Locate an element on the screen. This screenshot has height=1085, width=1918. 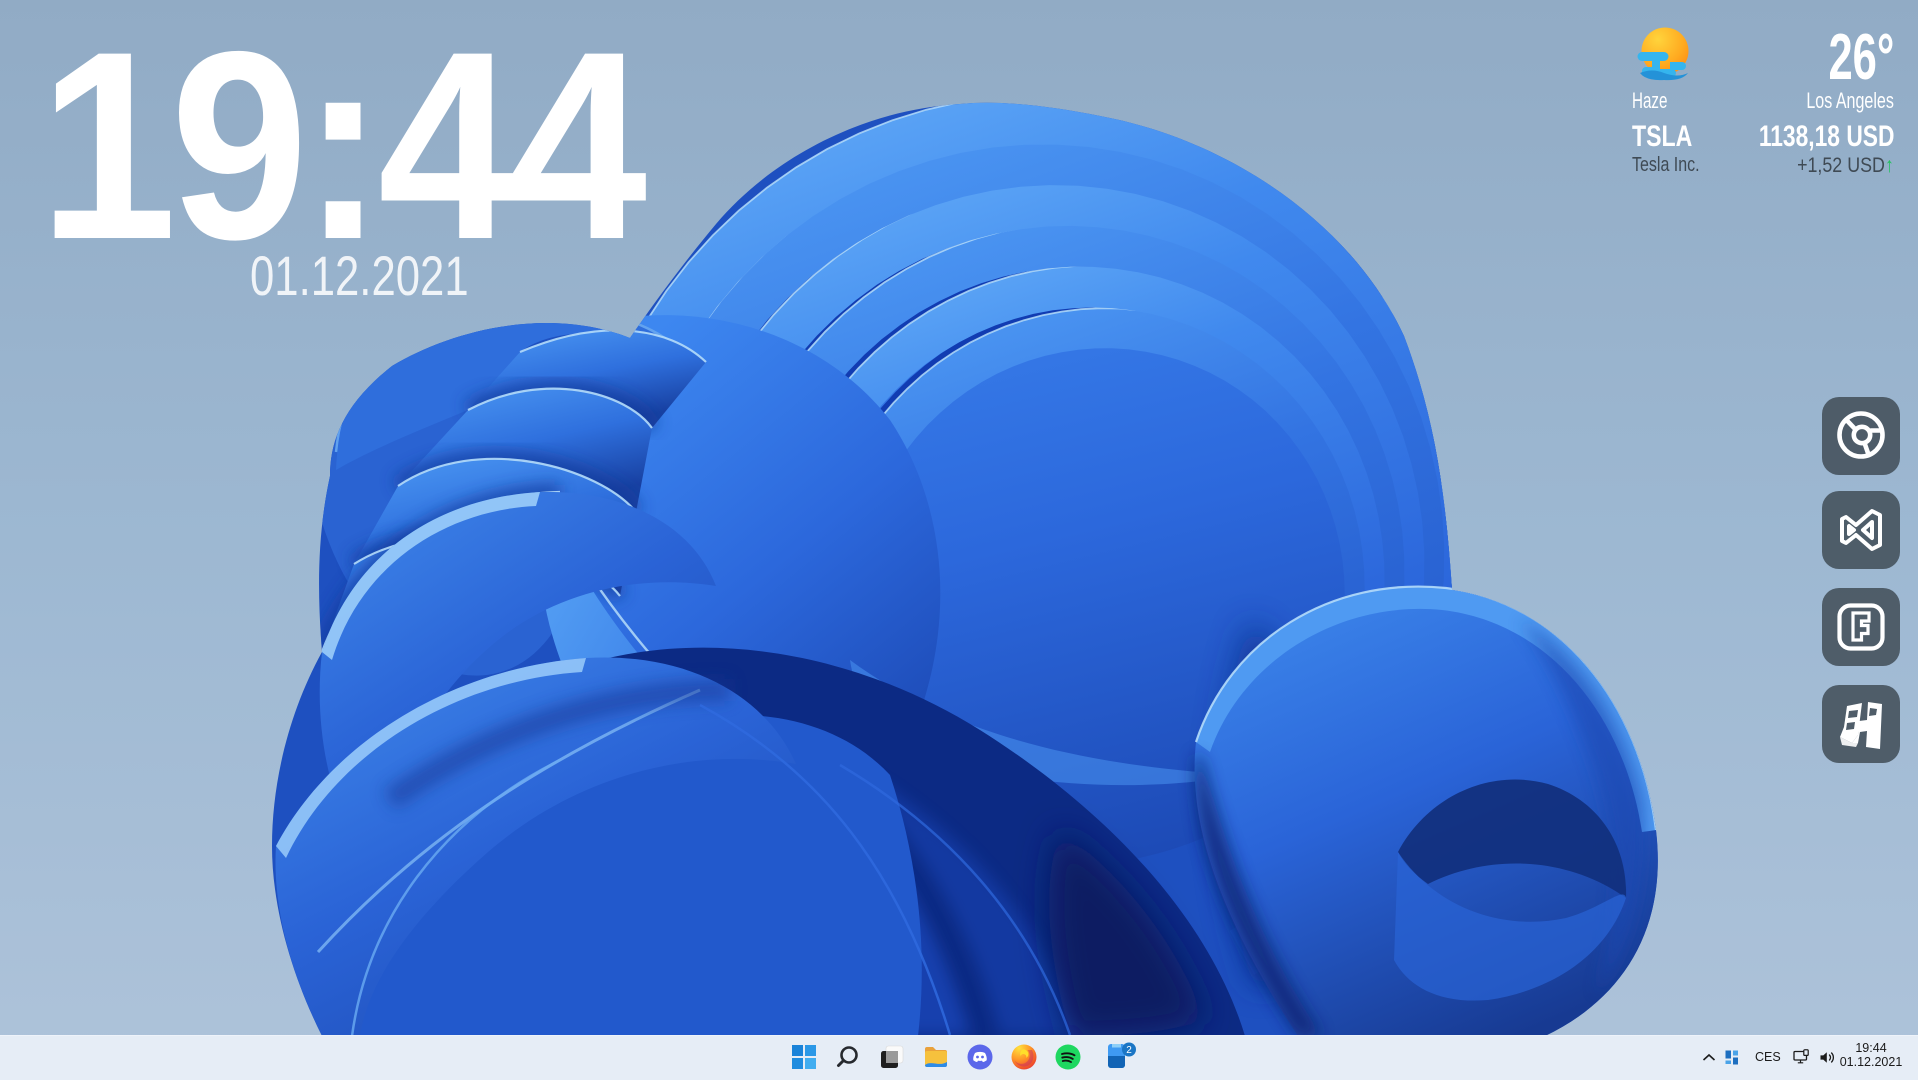
svg-text: 2 is located at coordinates (1129, 1050).